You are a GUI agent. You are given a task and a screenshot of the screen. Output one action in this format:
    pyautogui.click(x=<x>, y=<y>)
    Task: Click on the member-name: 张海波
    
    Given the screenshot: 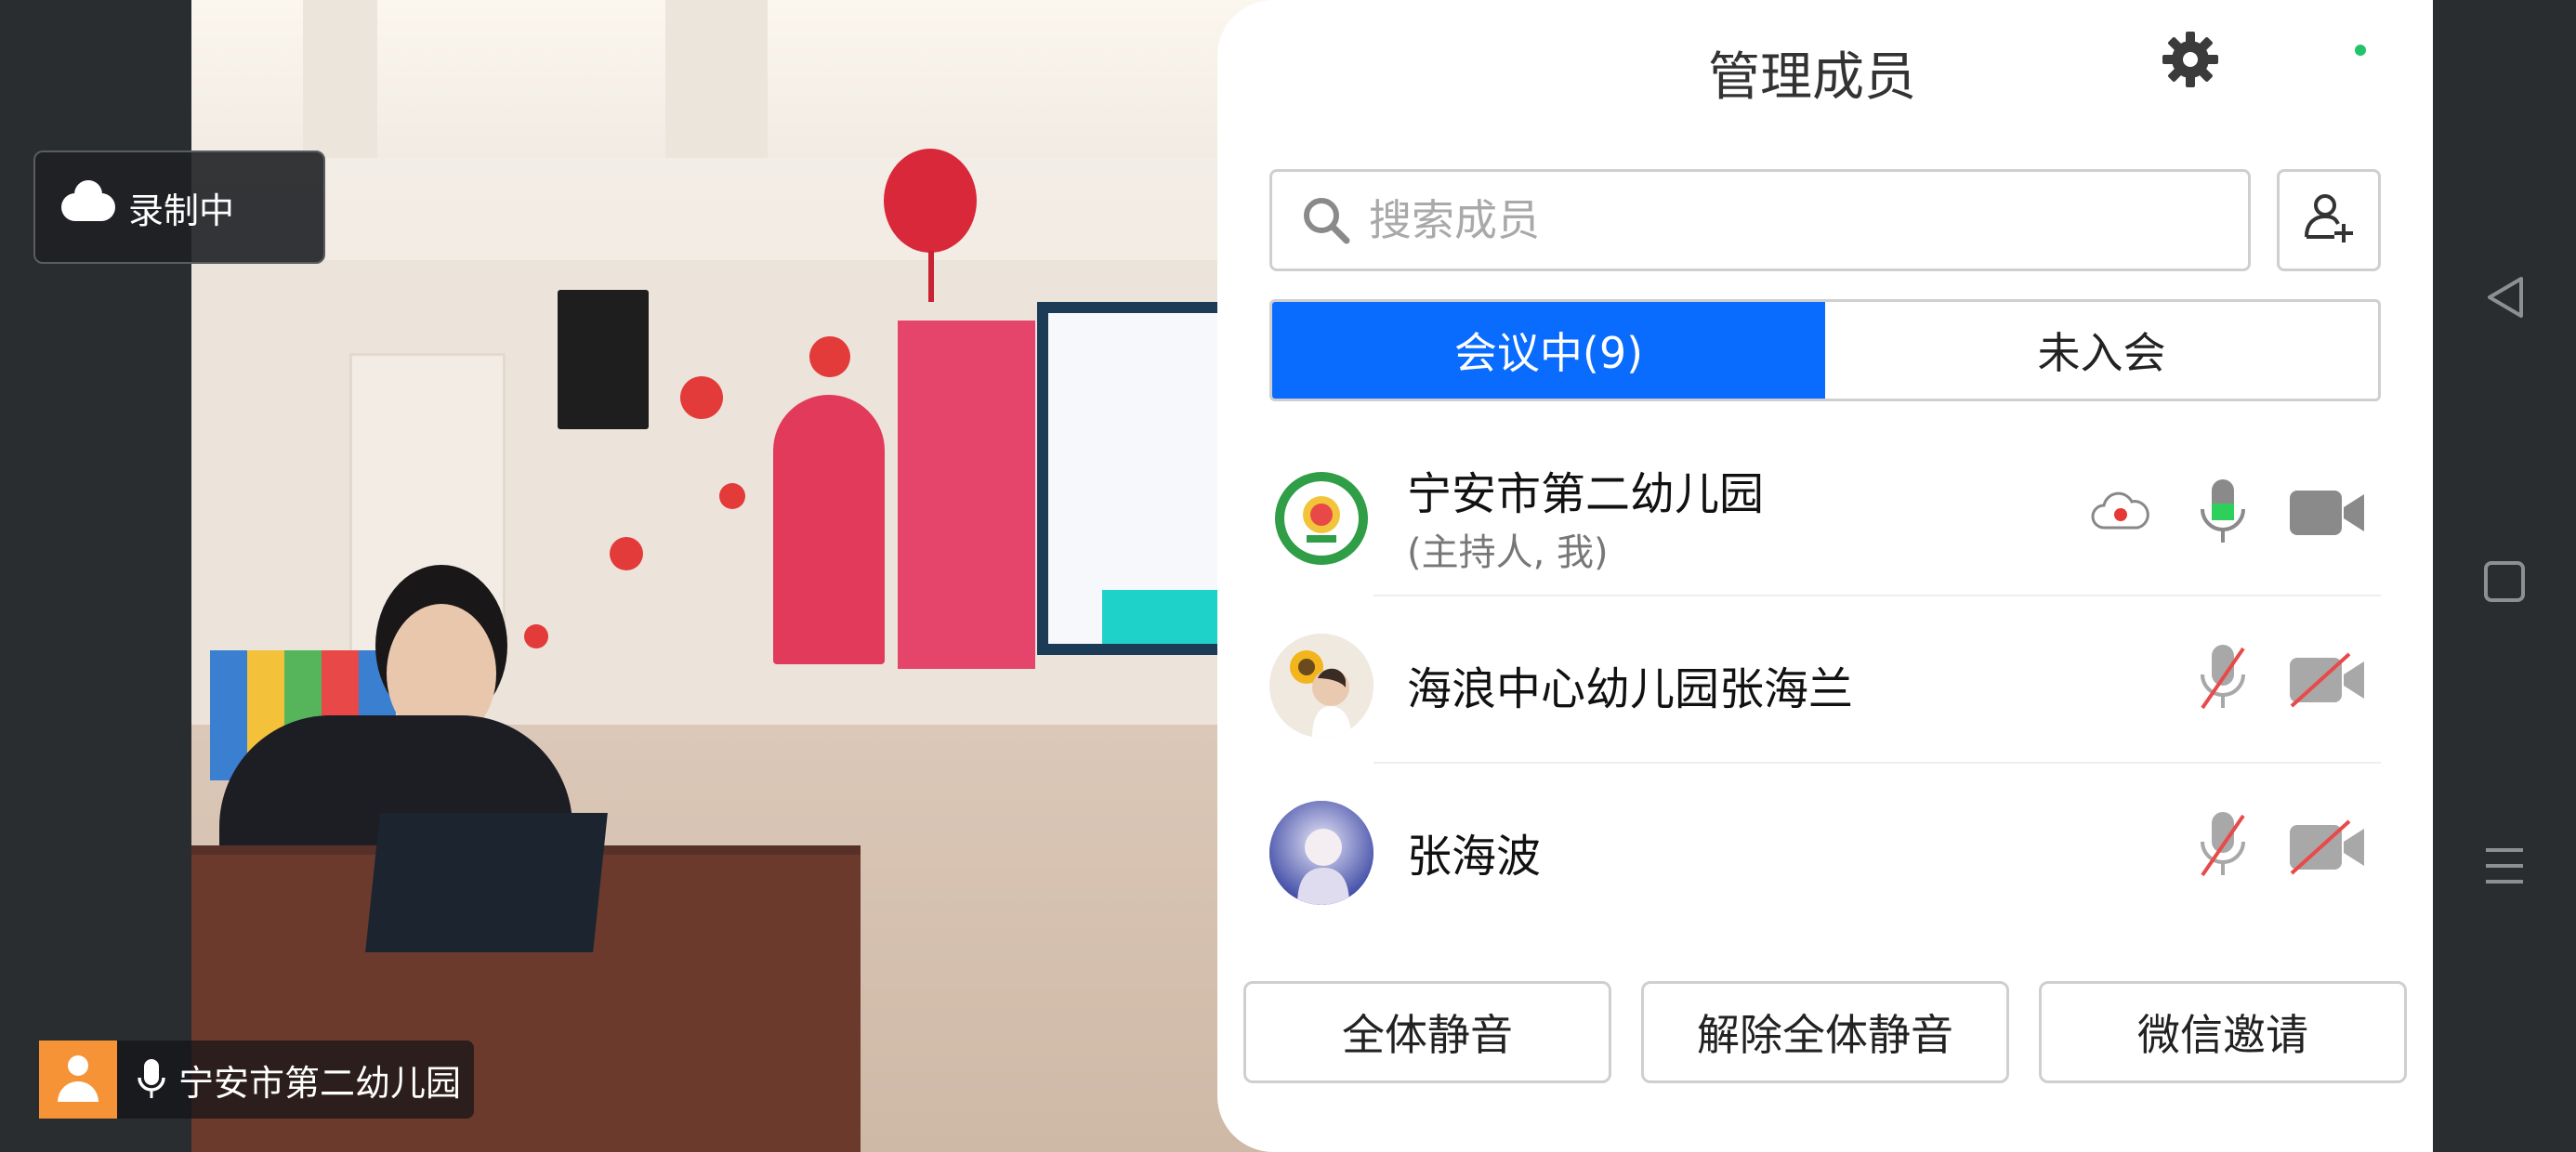 What is the action you would take?
    pyautogui.click(x=1474, y=857)
    